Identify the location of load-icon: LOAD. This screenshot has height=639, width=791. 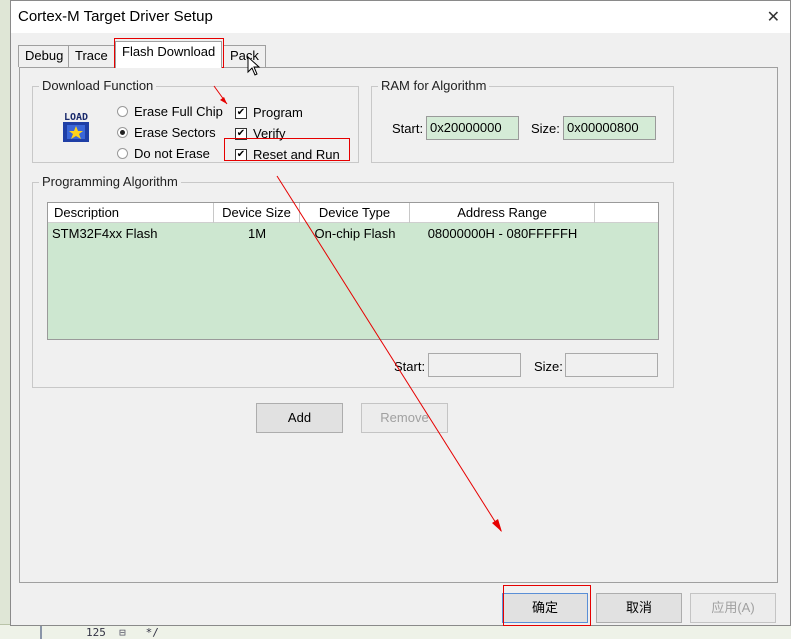
(76, 126).